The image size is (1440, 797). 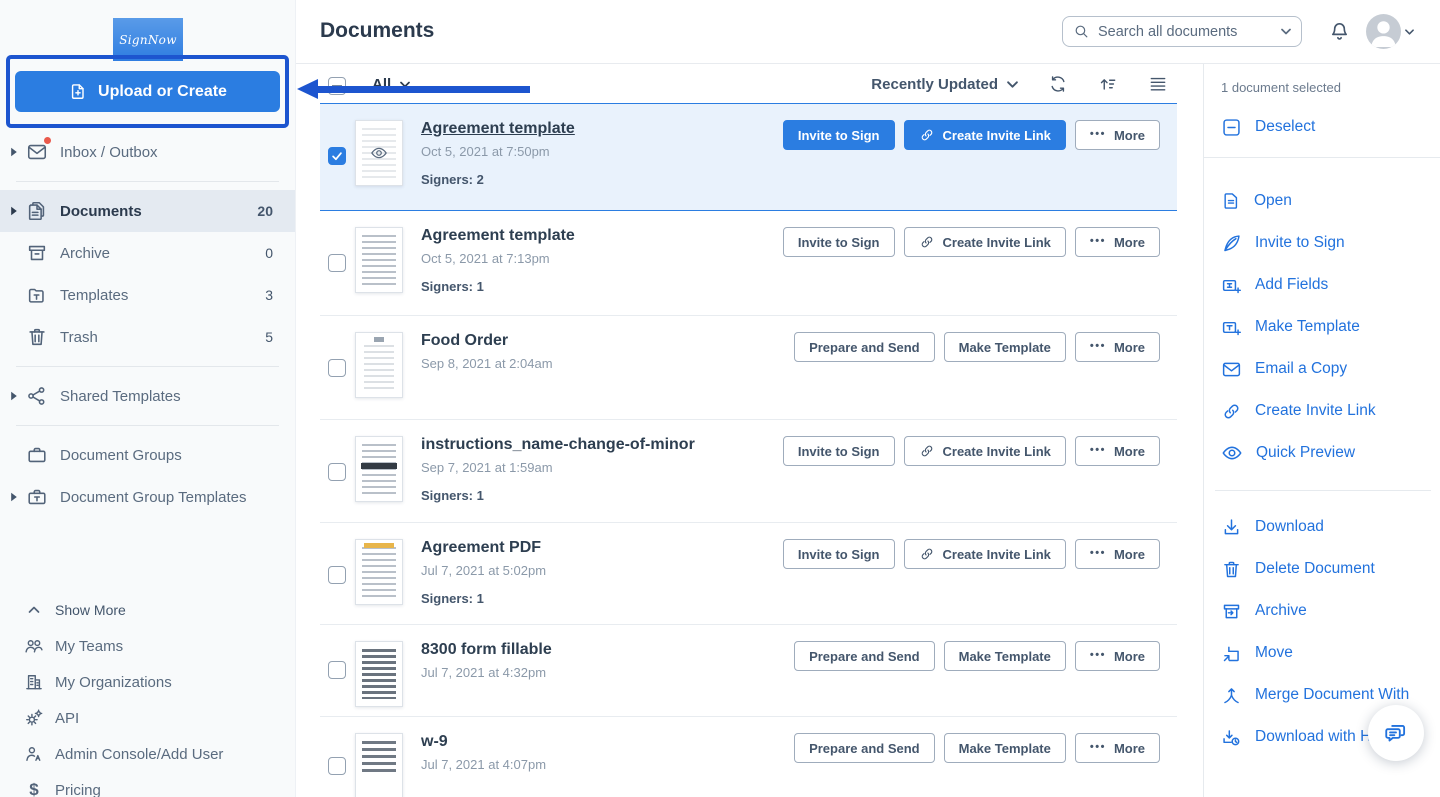 I want to click on sidebar-item-label: My Organizations, so click(x=113, y=682).